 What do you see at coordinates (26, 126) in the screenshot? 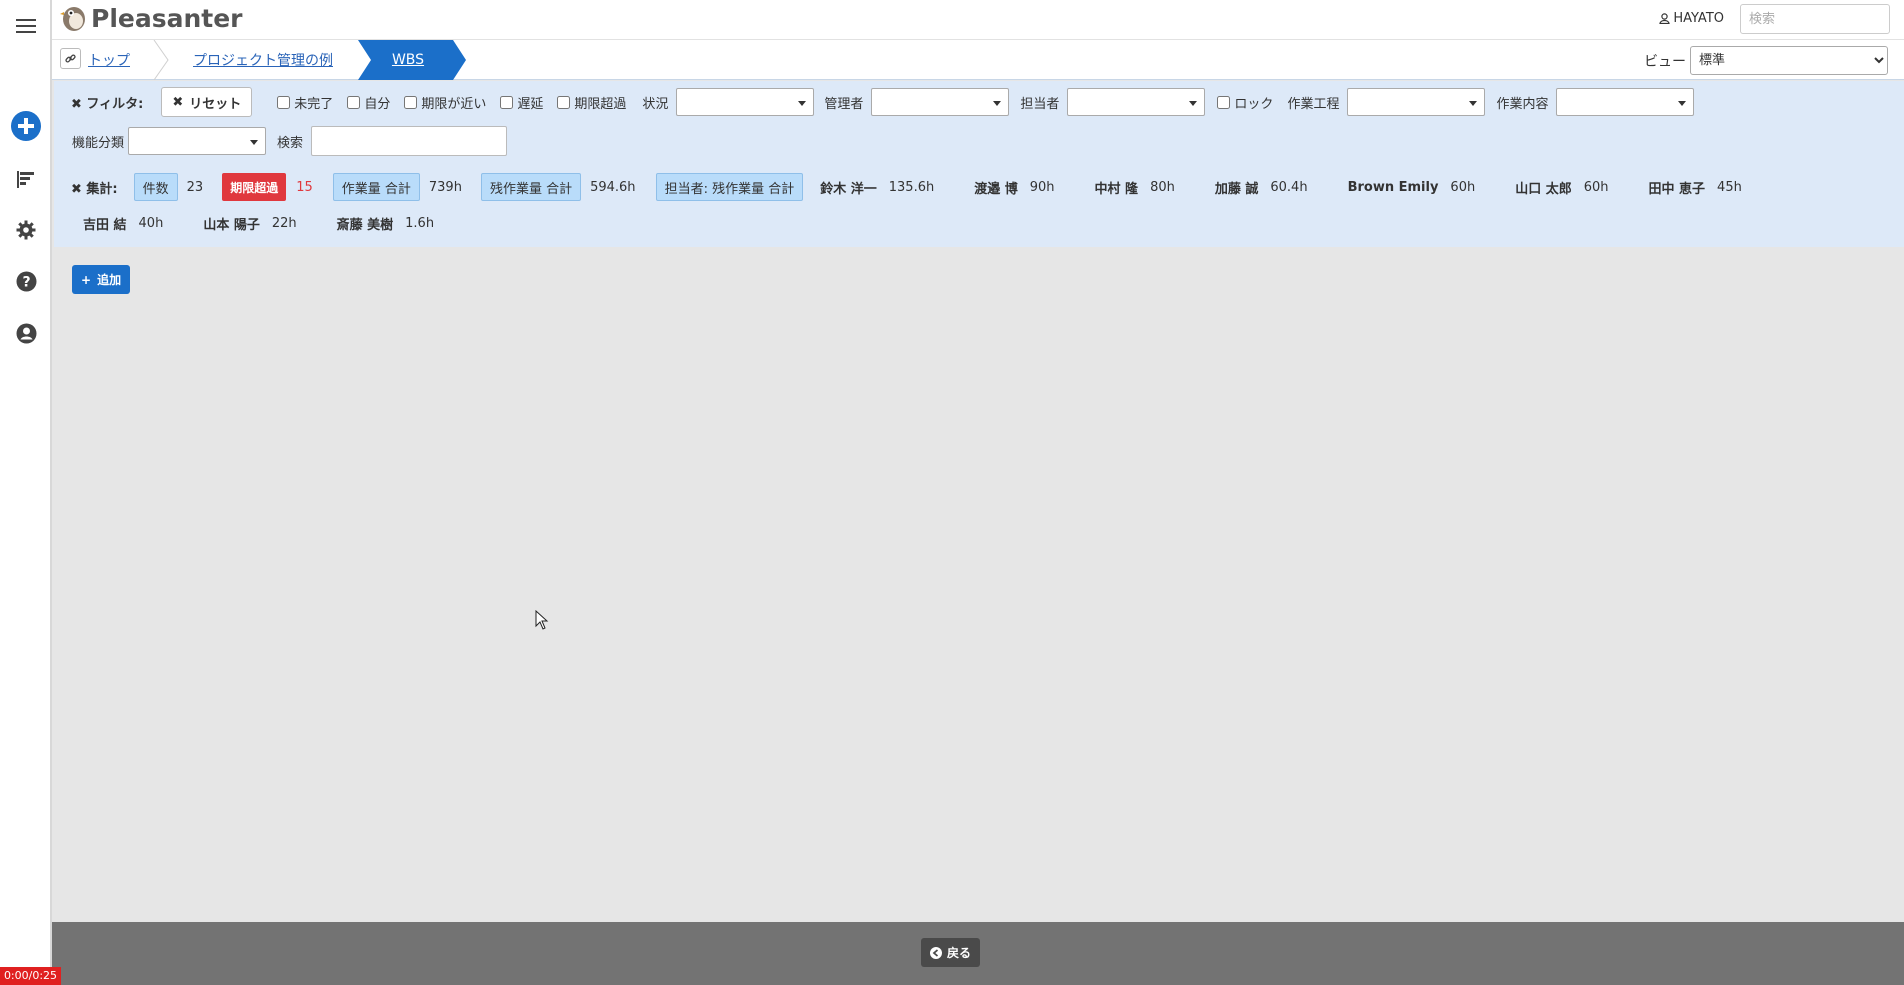
I see `new-item-icon` at bounding box center [26, 126].